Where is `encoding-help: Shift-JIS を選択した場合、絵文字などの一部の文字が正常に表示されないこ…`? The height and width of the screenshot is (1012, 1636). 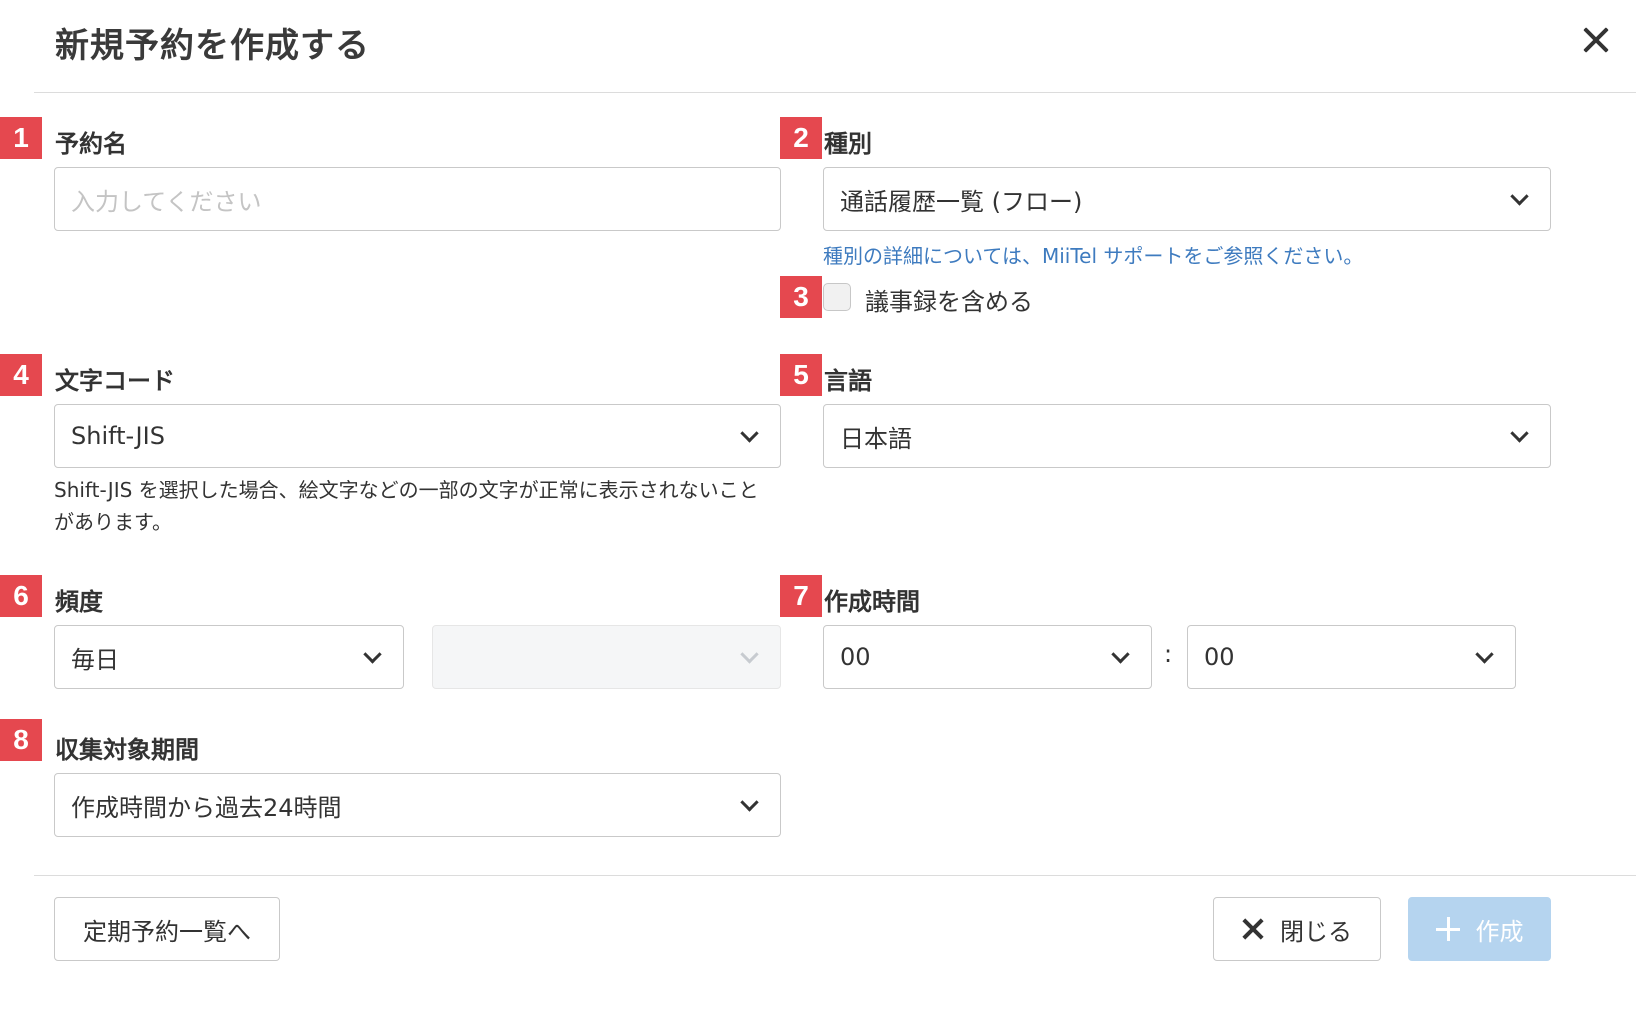
encoding-help: Shift-JIS を選択した場合、絵文字などの一部の文字が正常に表示されないこ… is located at coordinates (434, 506).